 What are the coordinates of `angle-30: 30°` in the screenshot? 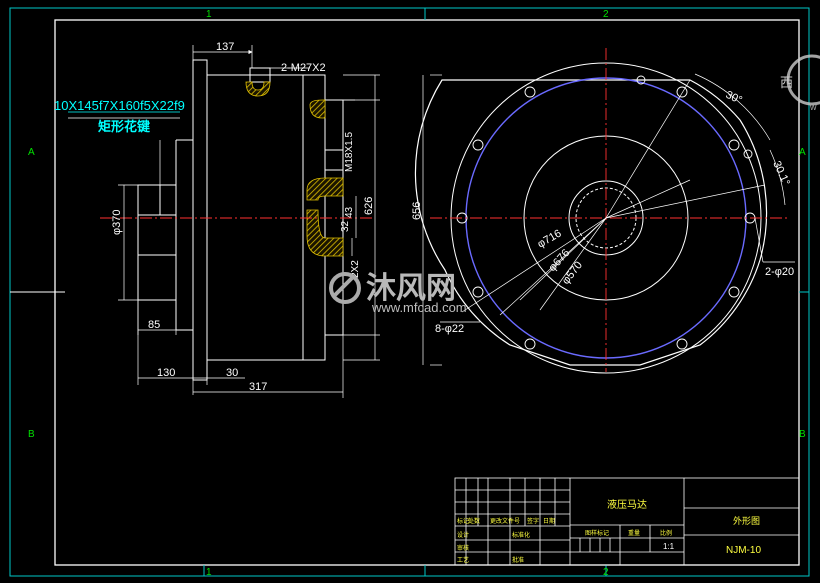 It's located at (734, 98).